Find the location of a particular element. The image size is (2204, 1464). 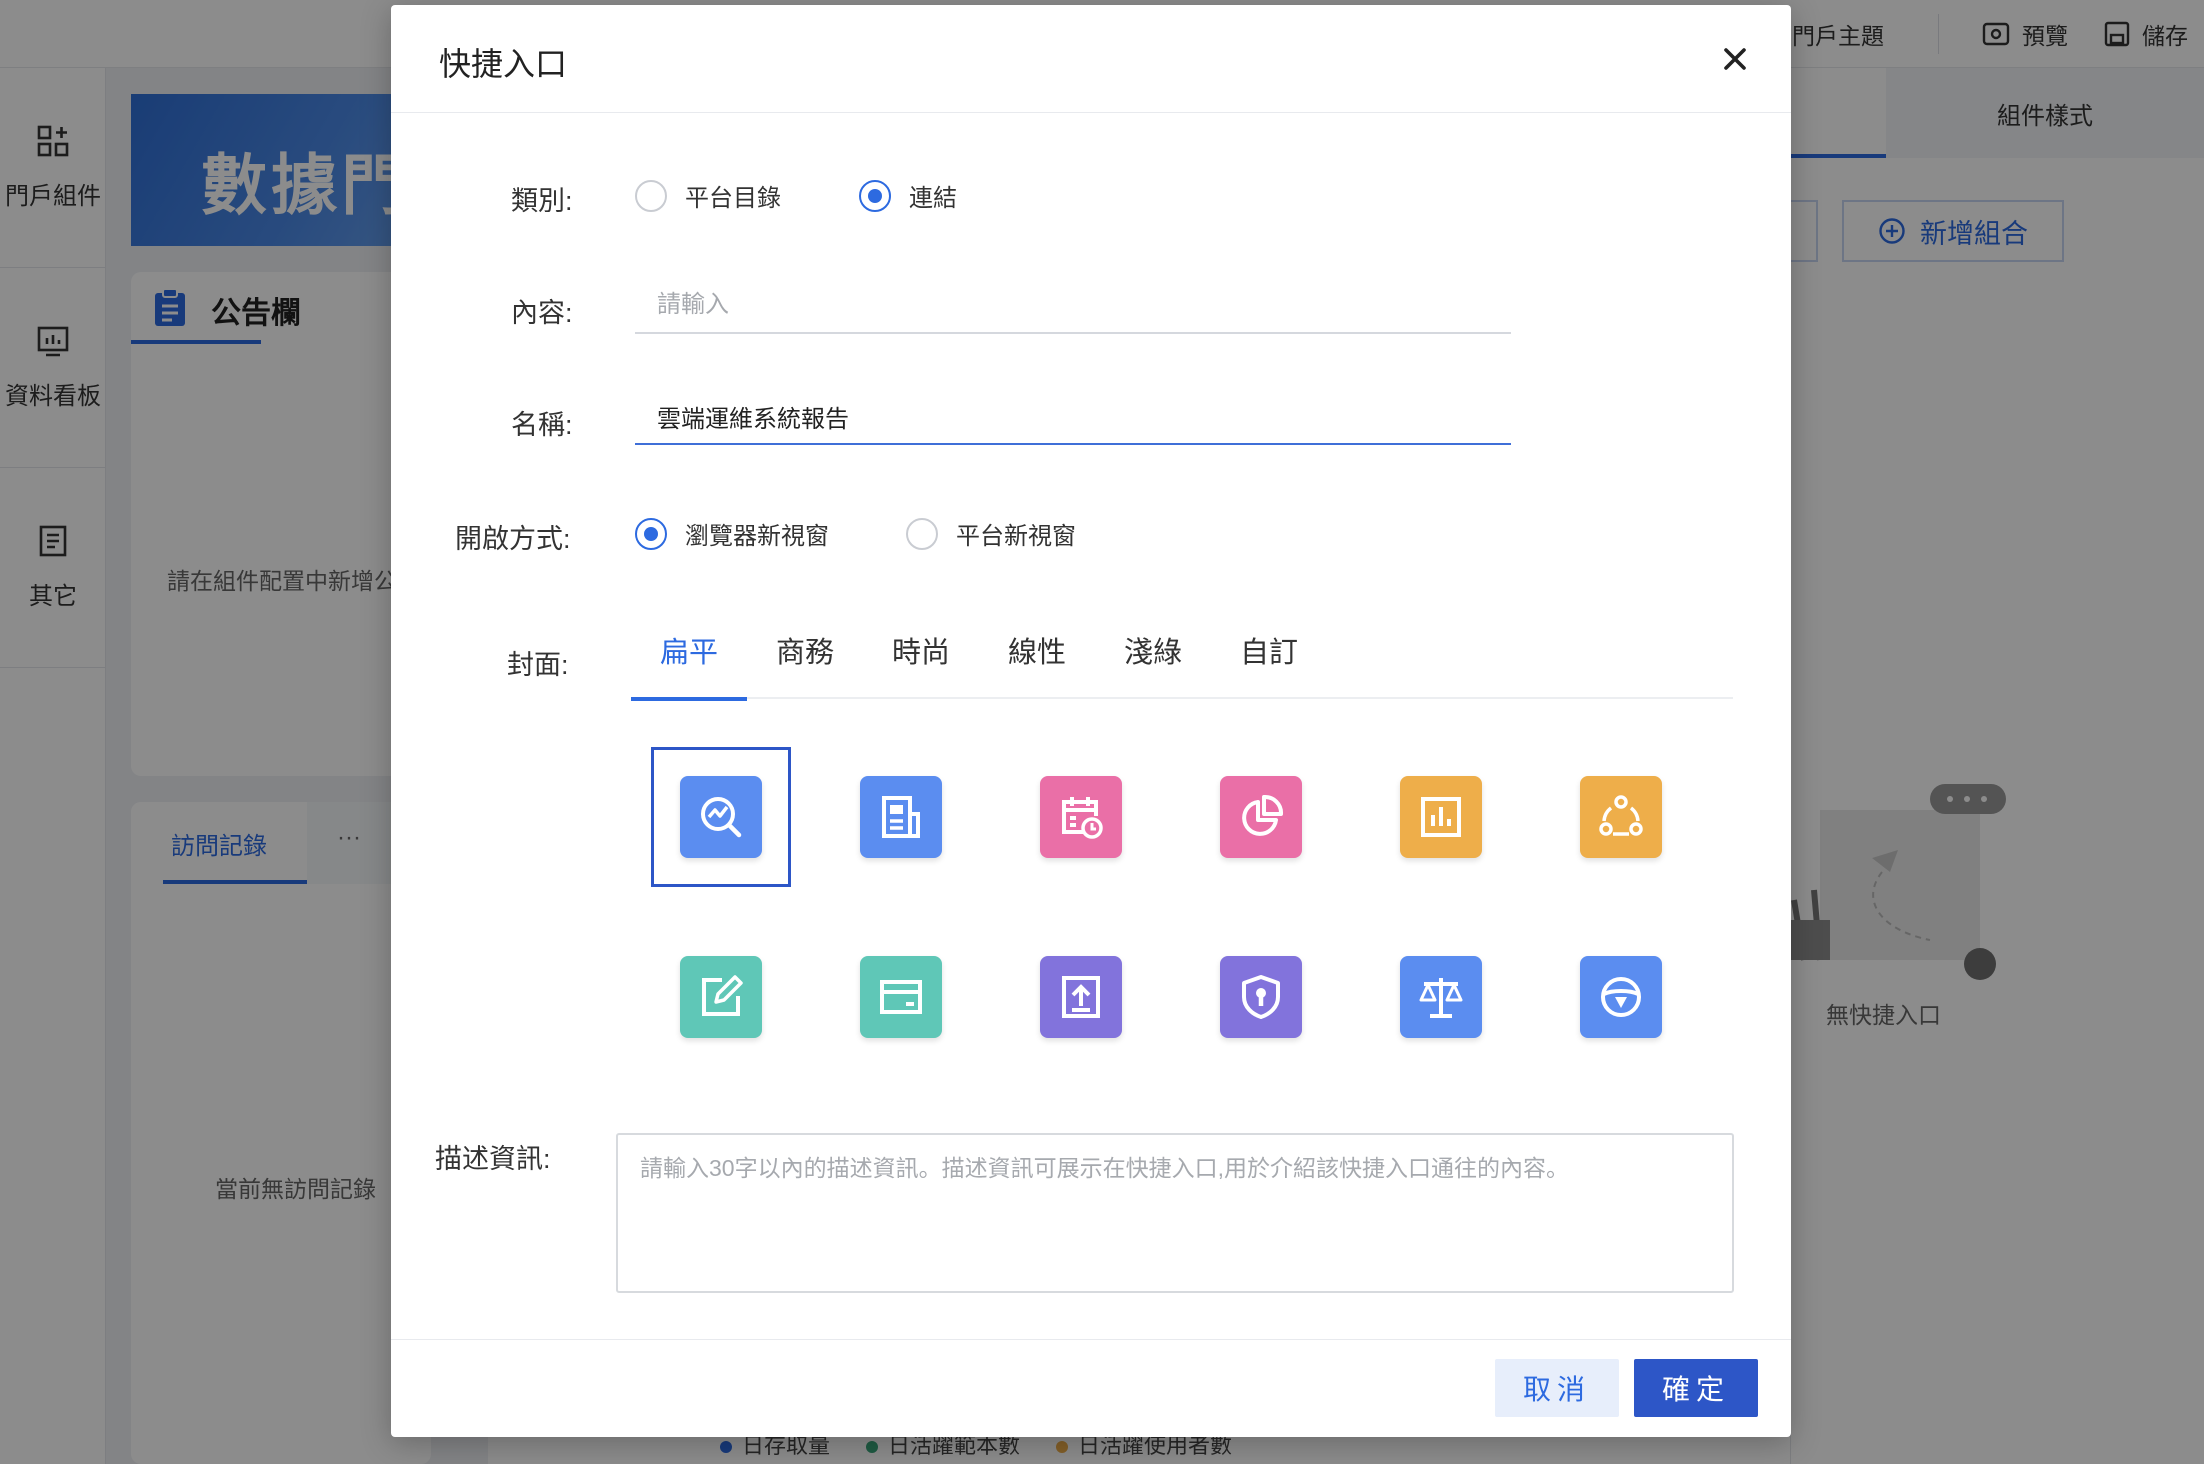

shield-lock-icon is located at coordinates (1261, 997).